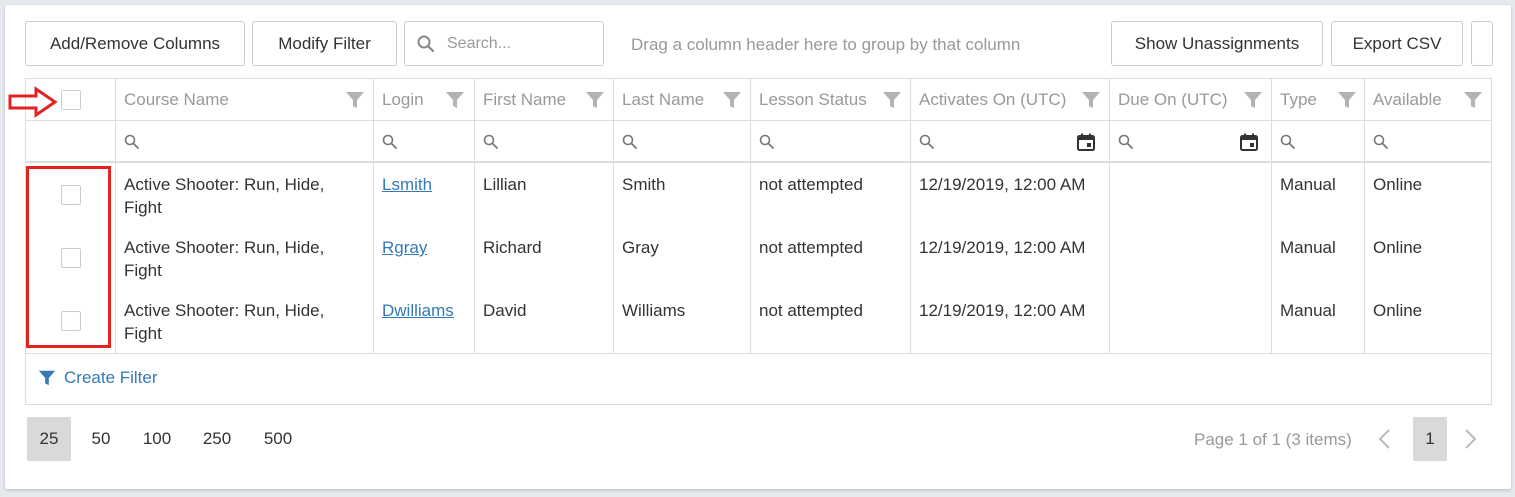 This screenshot has width=1515, height=497. I want to click on page-size-option: 25, so click(49, 439).